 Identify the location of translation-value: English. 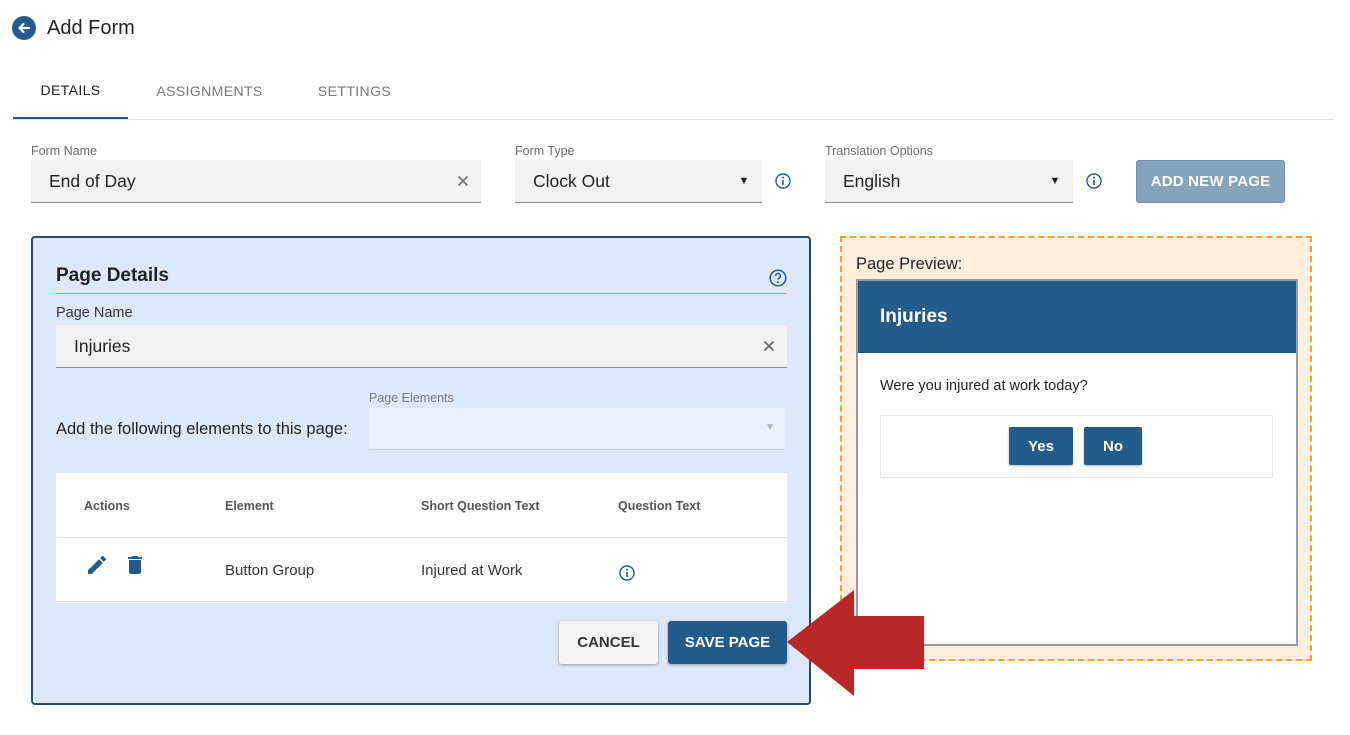
(872, 180).